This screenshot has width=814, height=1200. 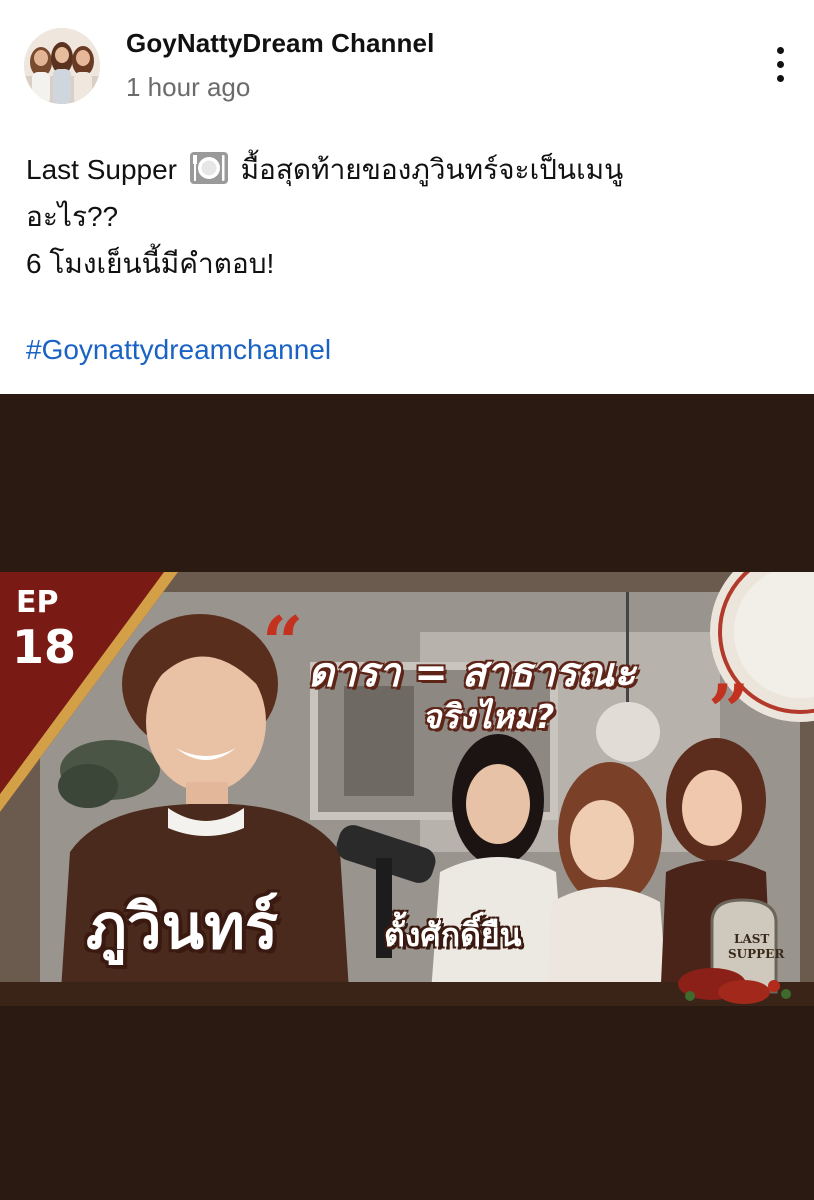 I want to click on channel-avatar, so click(x=62, y=66).